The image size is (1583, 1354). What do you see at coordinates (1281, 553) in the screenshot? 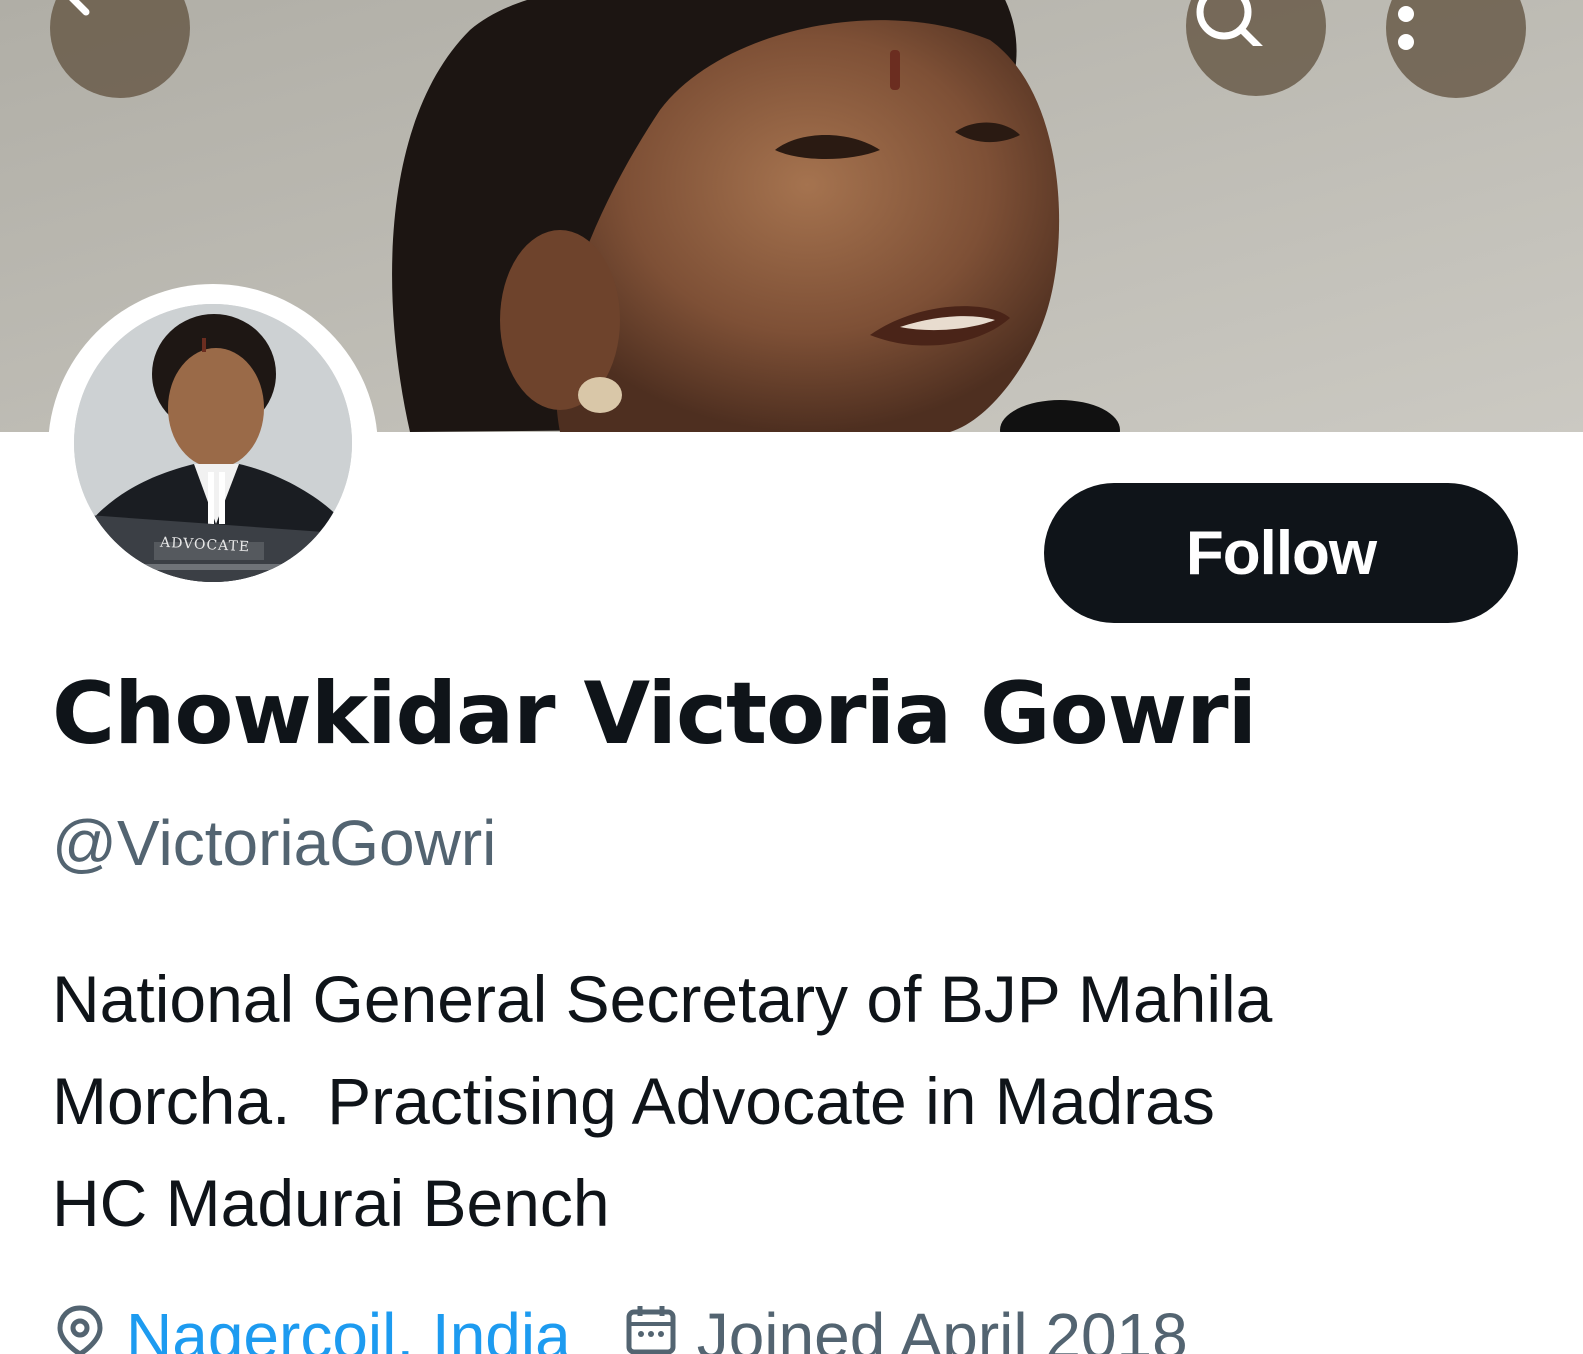
I see `follow-button: Follow` at bounding box center [1281, 553].